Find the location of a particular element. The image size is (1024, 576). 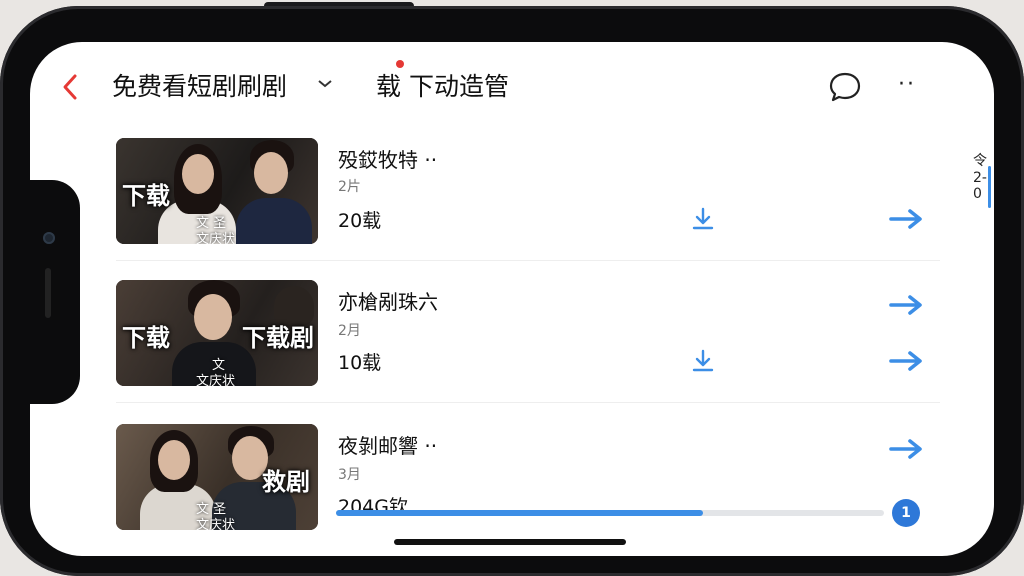

chevron-left-icon is located at coordinates (70, 87).